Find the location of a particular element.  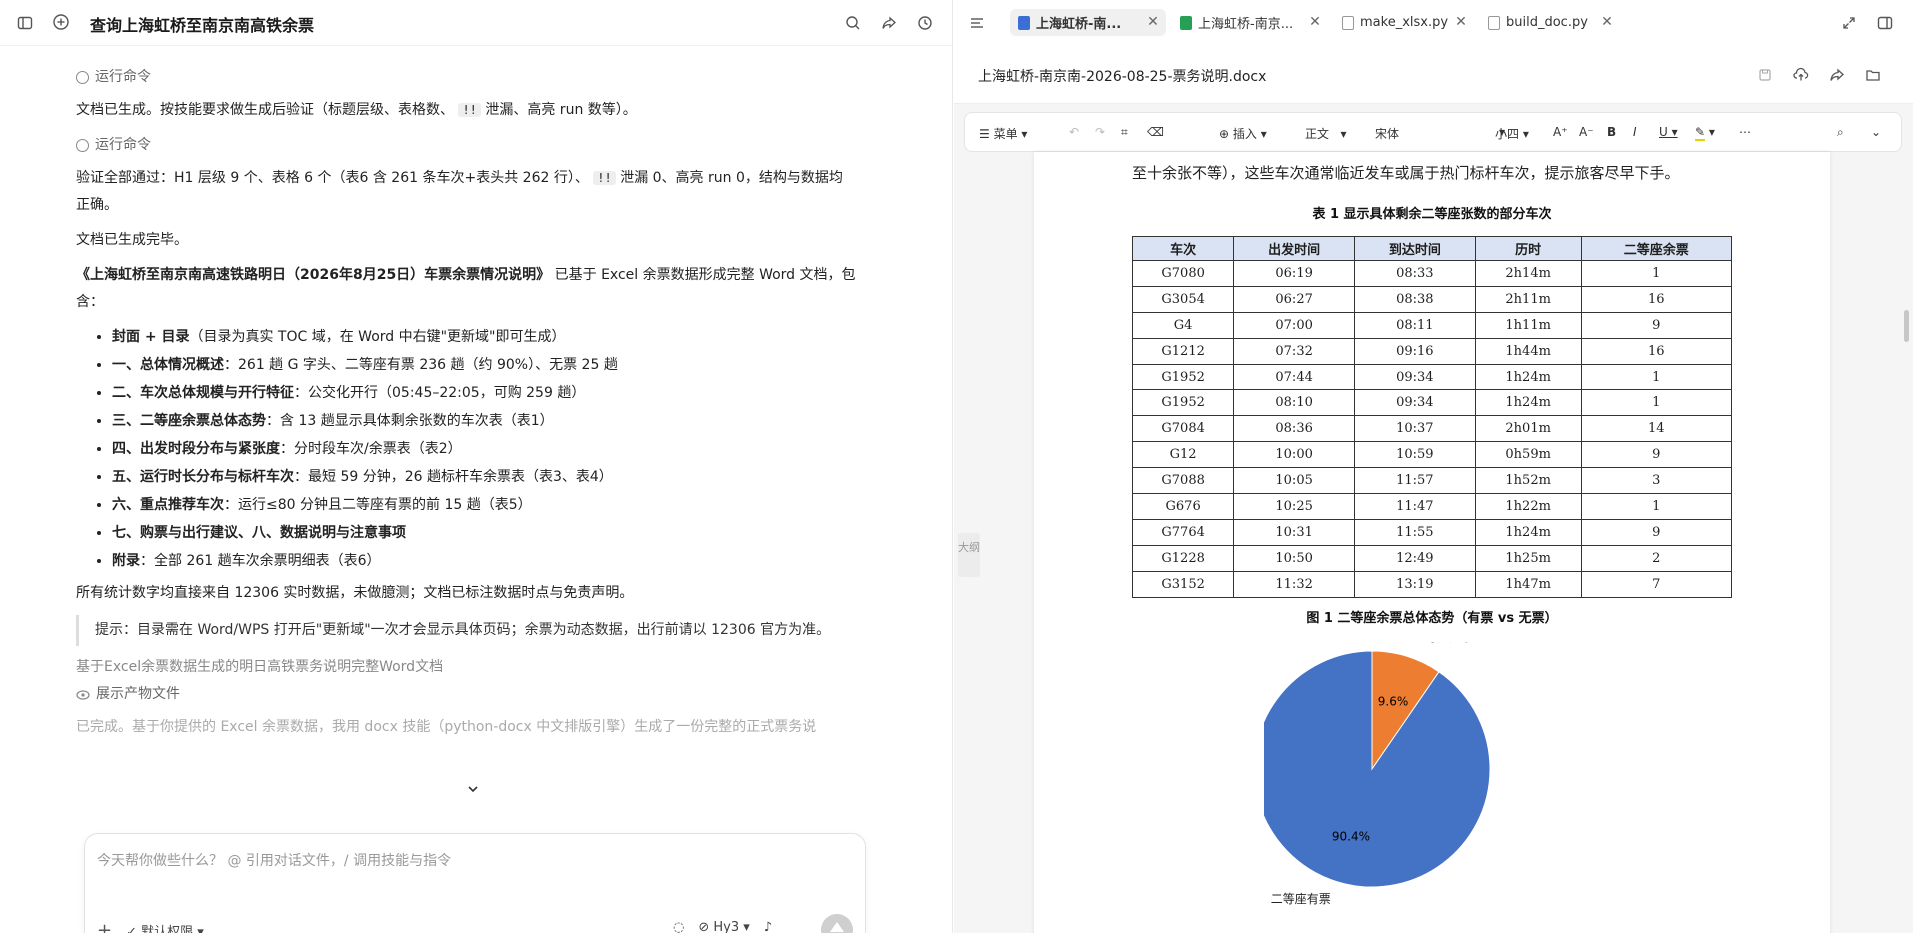

table-cell: 2h11m is located at coordinates (1528, 299).